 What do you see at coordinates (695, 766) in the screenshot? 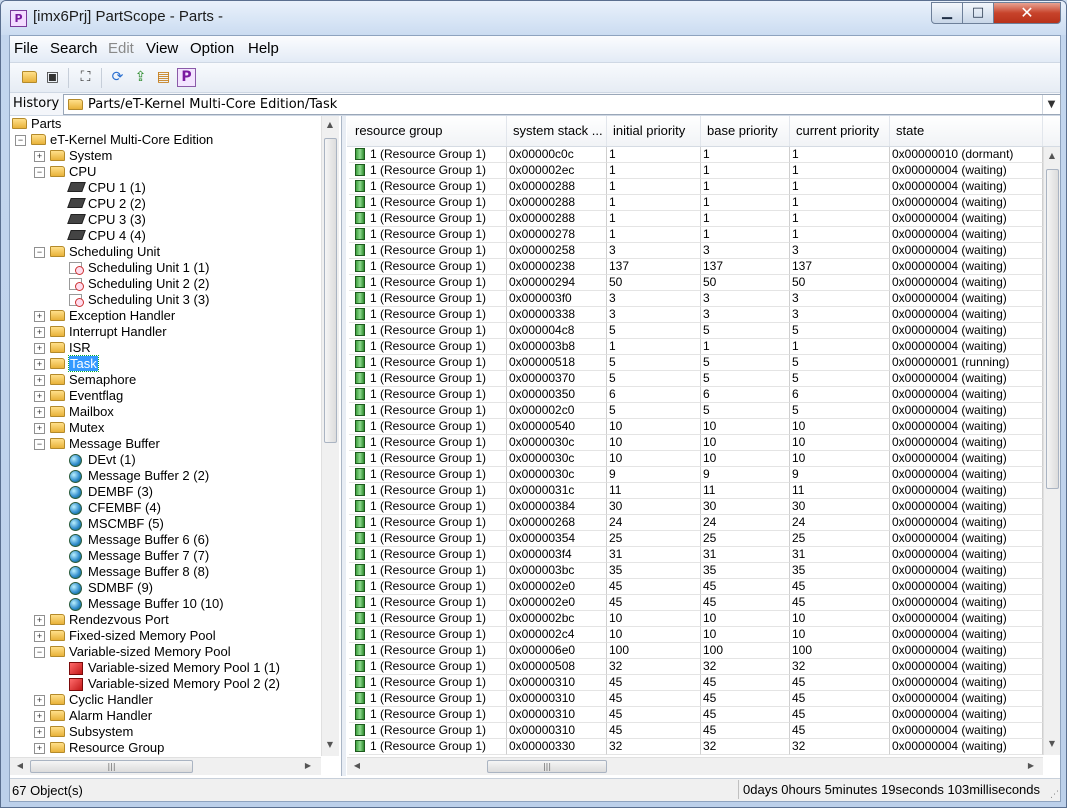
I see `grid-horizontal-scrollbar: ◀ ||| ▶` at bounding box center [695, 766].